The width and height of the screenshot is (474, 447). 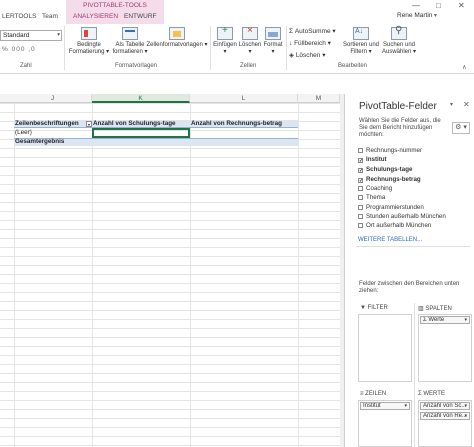 What do you see at coordinates (31, 35) in the screenshot?
I see `number-format-select: Standard ▾` at bounding box center [31, 35].